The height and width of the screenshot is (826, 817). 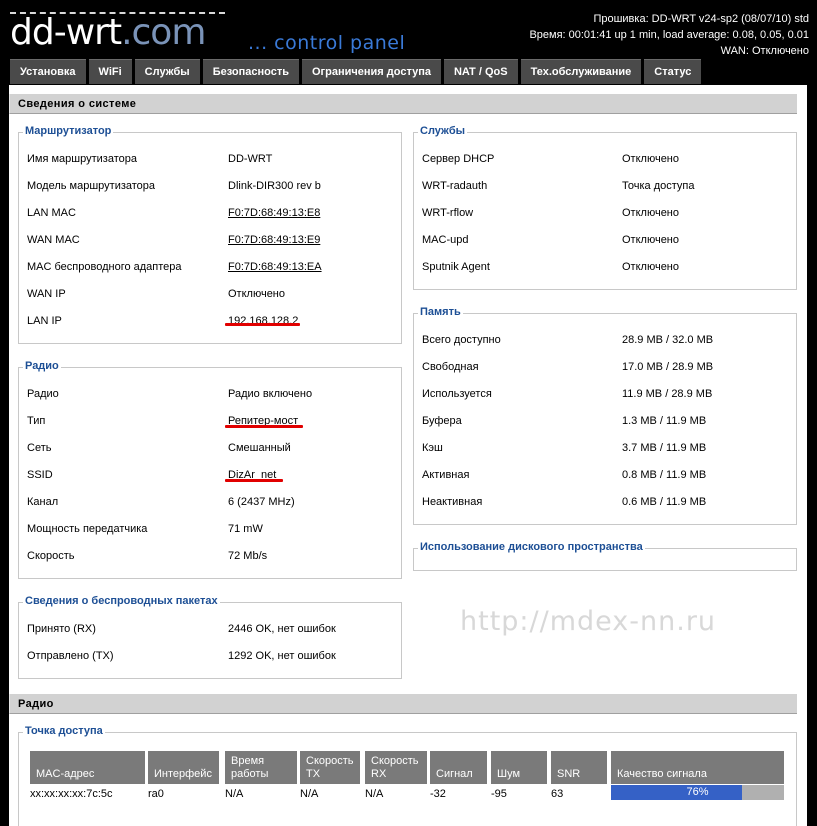 I want to click on row-label: Свободная, so click(x=450, y=367).